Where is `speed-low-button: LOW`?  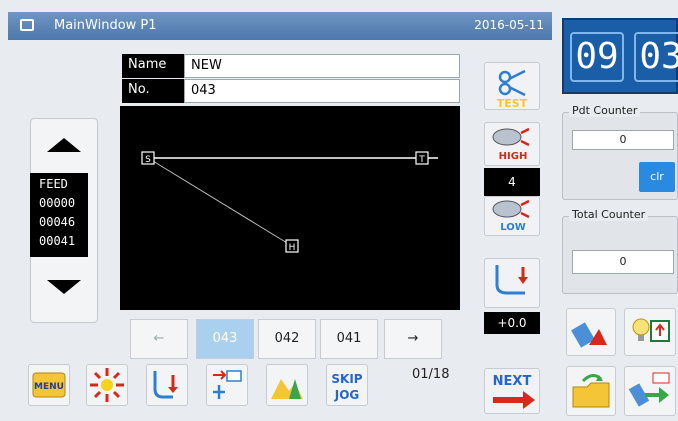
speed-low-button: LOW is located at coordinates (512, 216).